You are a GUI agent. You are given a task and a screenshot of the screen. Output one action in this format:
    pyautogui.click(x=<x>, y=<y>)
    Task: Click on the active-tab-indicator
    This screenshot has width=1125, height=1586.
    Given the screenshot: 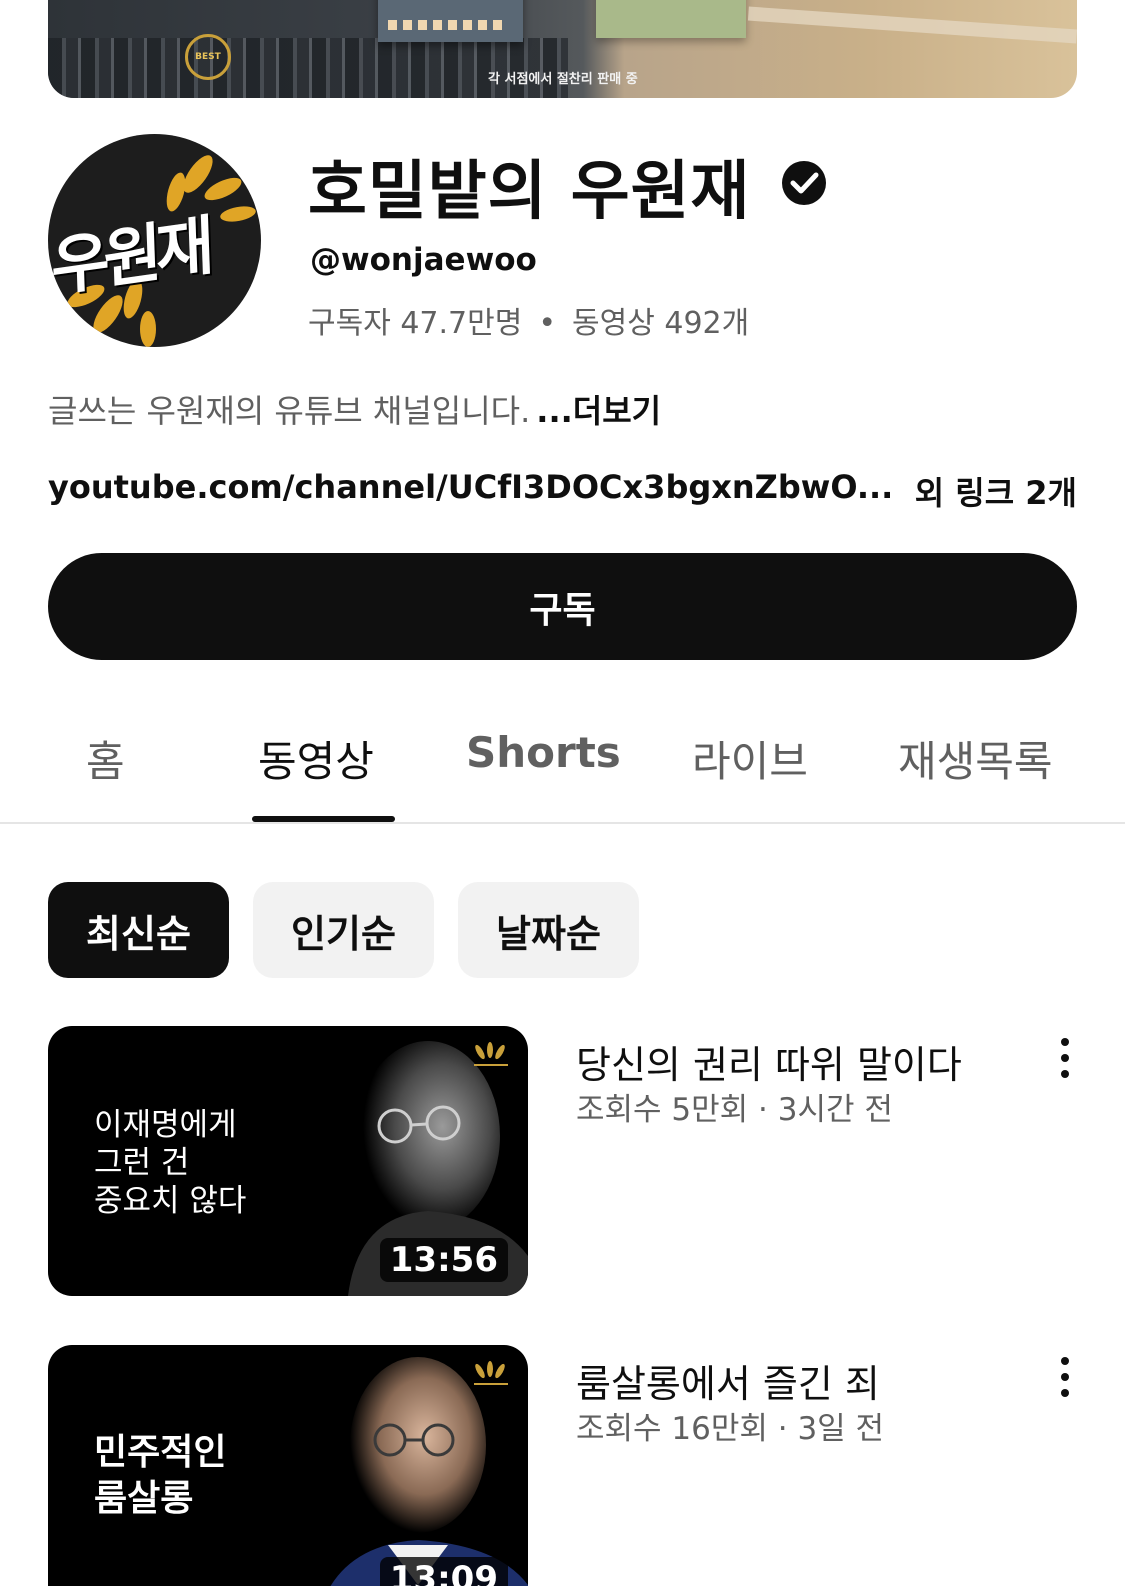 What is the action you would take?
    pyautogui.click(x=323, y=819)
    